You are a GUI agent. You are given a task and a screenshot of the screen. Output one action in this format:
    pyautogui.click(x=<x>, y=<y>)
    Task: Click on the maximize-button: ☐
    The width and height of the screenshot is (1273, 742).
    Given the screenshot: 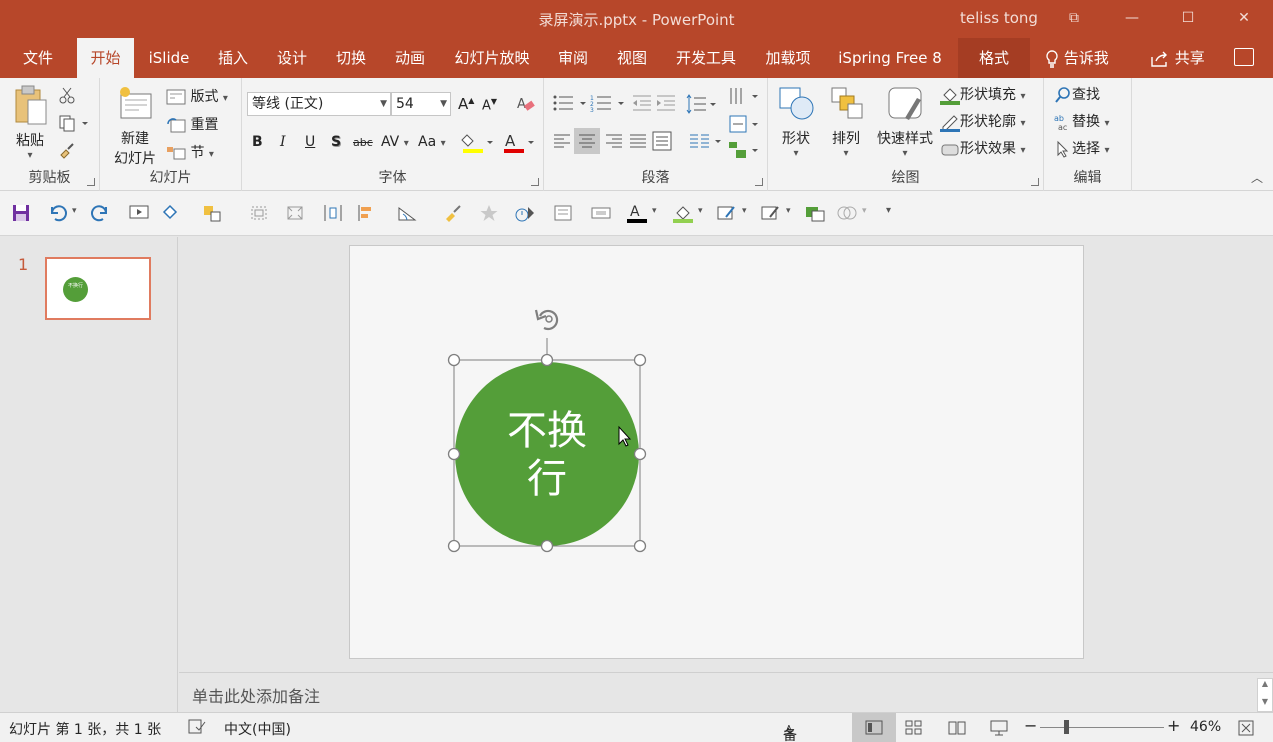 What is the action you would take?
    pyautogui.click(x=1188, y=18)
    